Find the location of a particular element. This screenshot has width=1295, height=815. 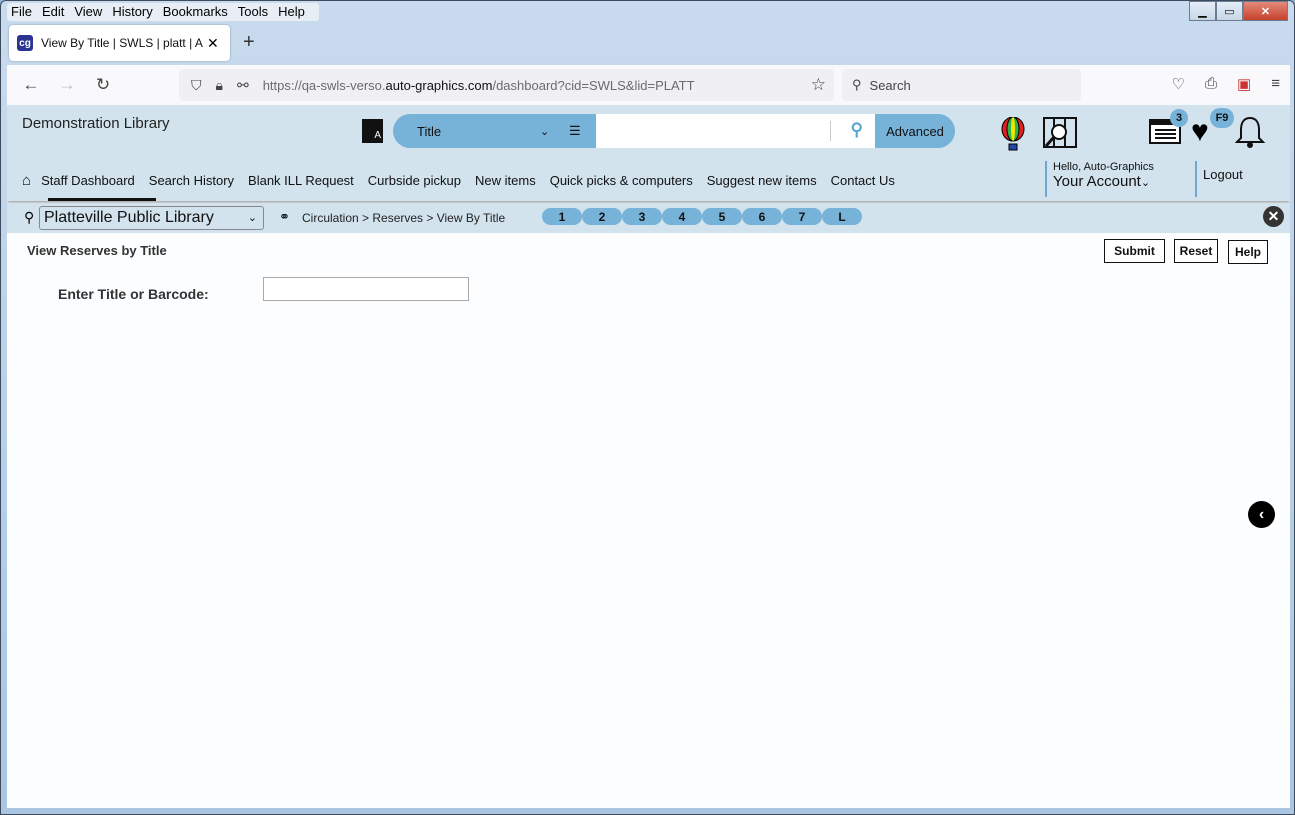

nav-blank-ill-request: Blank ILL Request is located at coordinates (301, 180).